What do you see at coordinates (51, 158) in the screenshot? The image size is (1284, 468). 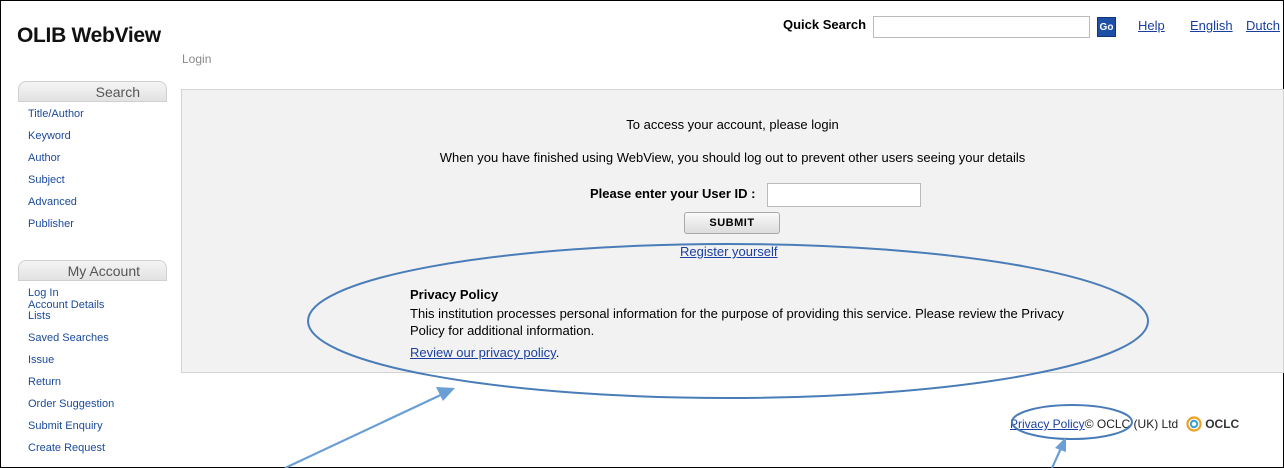 I see `sidebar-item-author: Author` at bounding box center [51, 158].